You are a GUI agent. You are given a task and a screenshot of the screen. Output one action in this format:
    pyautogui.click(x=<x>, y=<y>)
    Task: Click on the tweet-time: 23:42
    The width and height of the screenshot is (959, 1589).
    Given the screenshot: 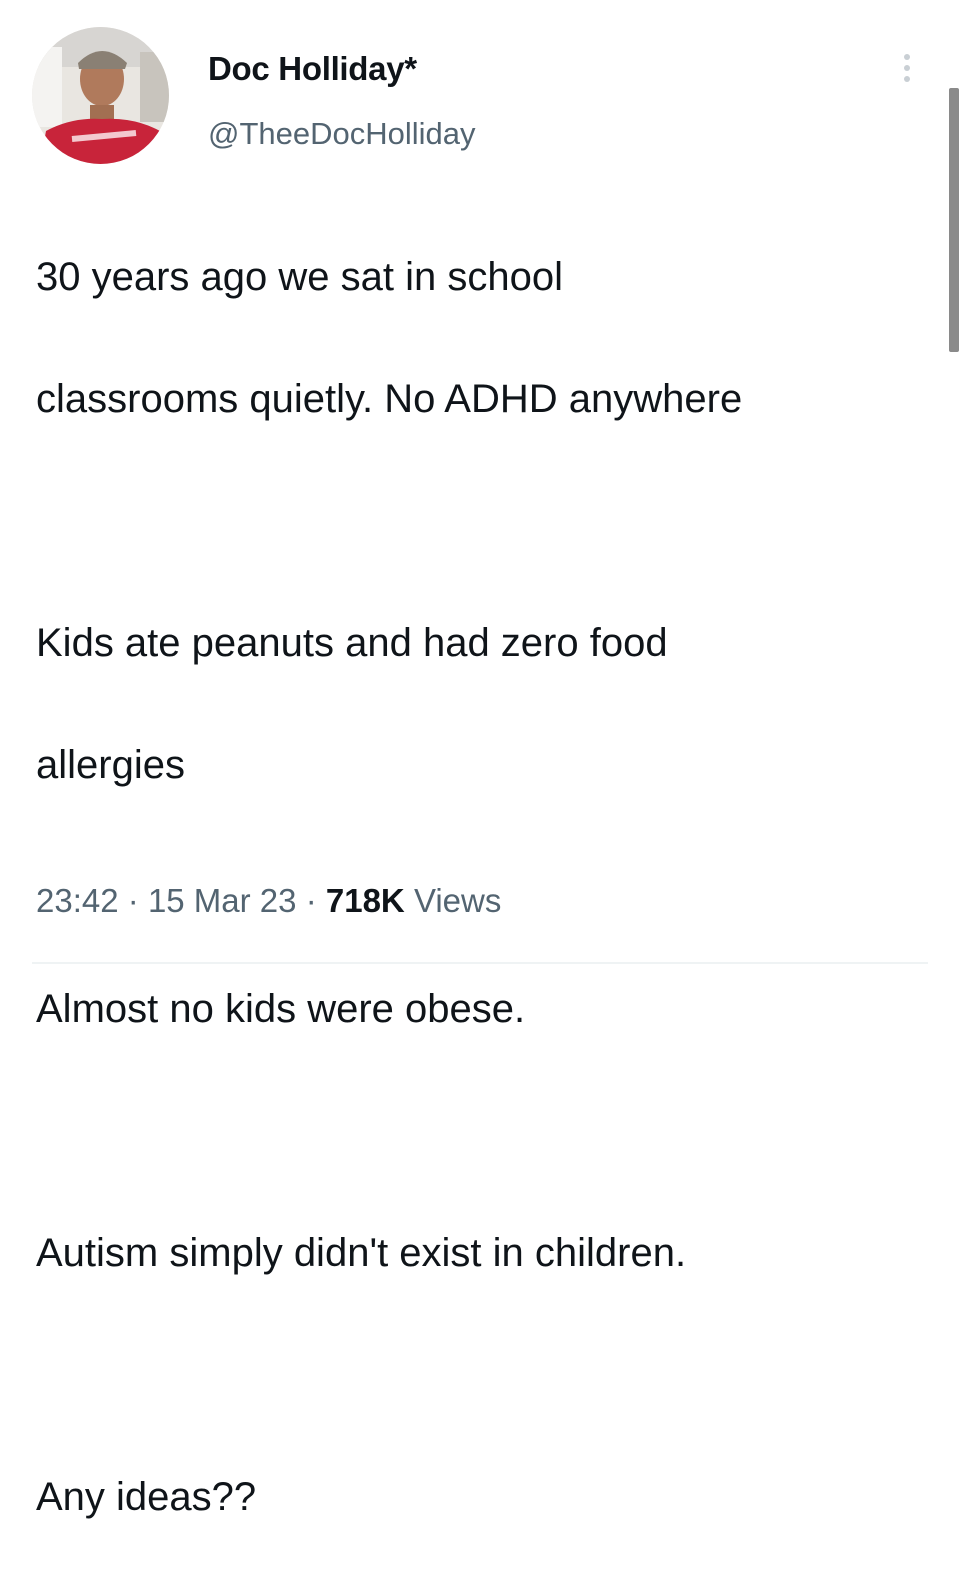 What is the action you would take?
    pyautogui.click(x=77, y=900)
    